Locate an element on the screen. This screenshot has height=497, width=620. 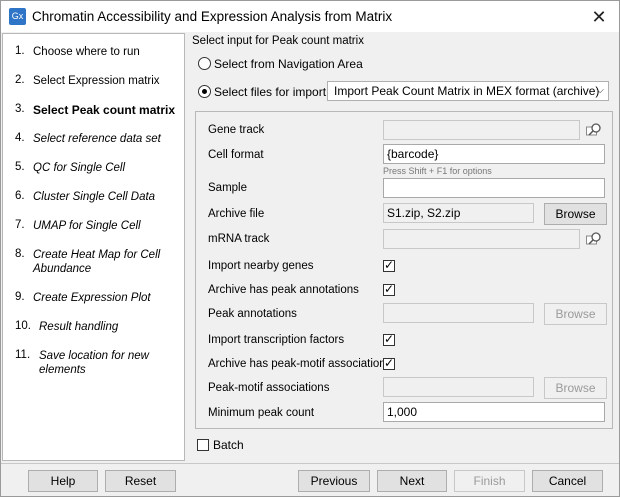
cancel-button: Cancel is located at coordinates (567, 481).